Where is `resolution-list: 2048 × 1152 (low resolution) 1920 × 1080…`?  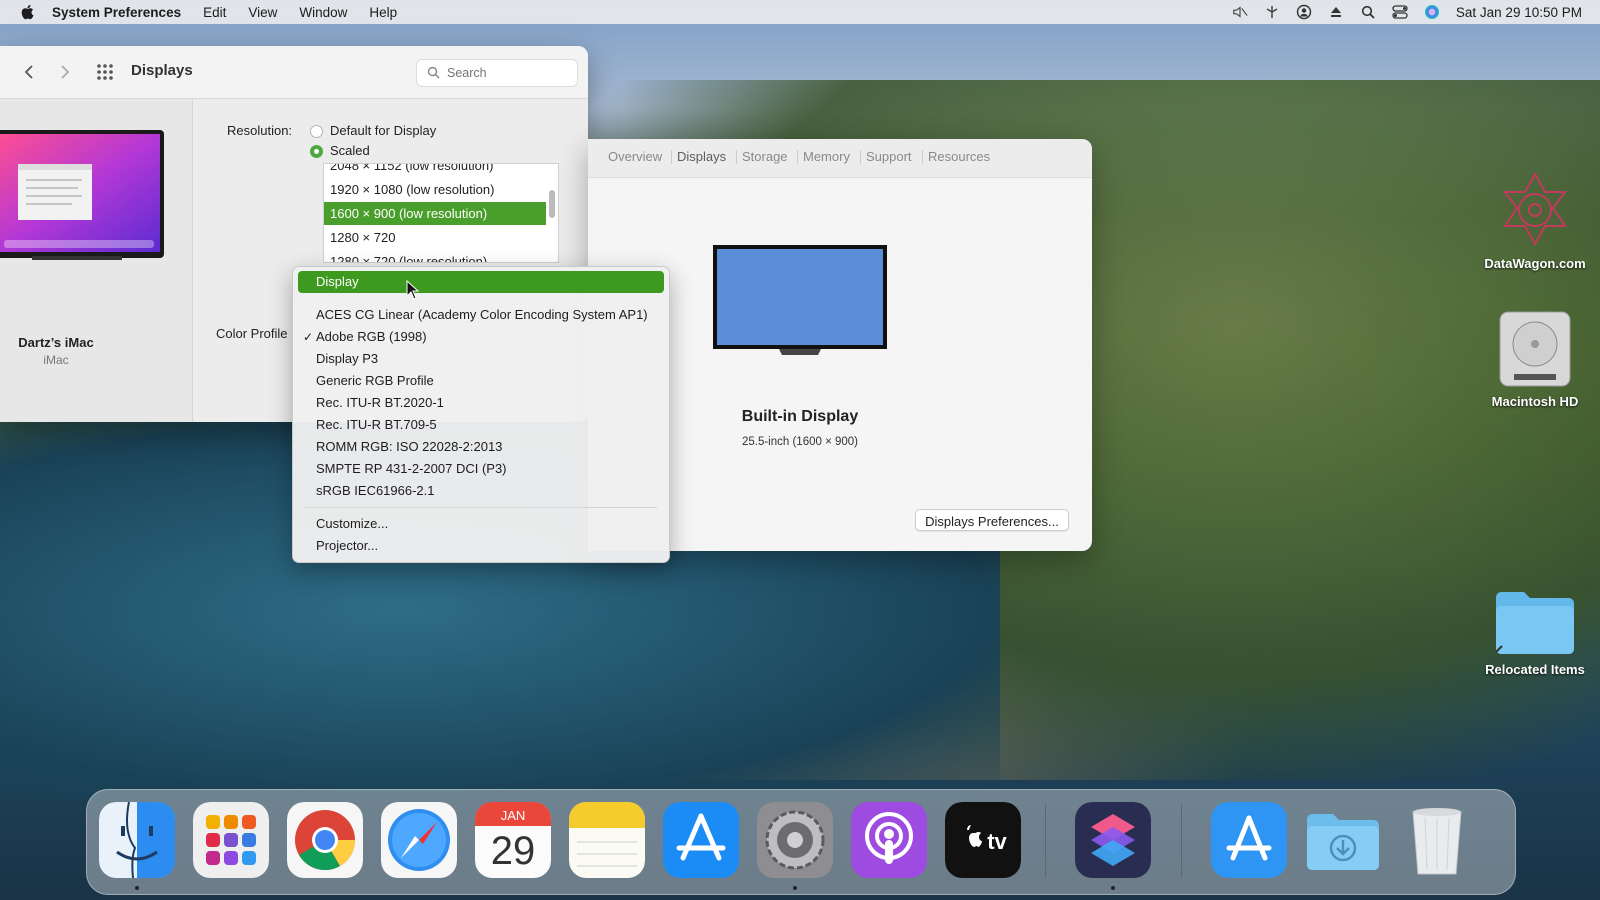 resolution-list: 2048 × 1152 (low resolution) 1920 × 1080… is located at coordinates (441, 213).